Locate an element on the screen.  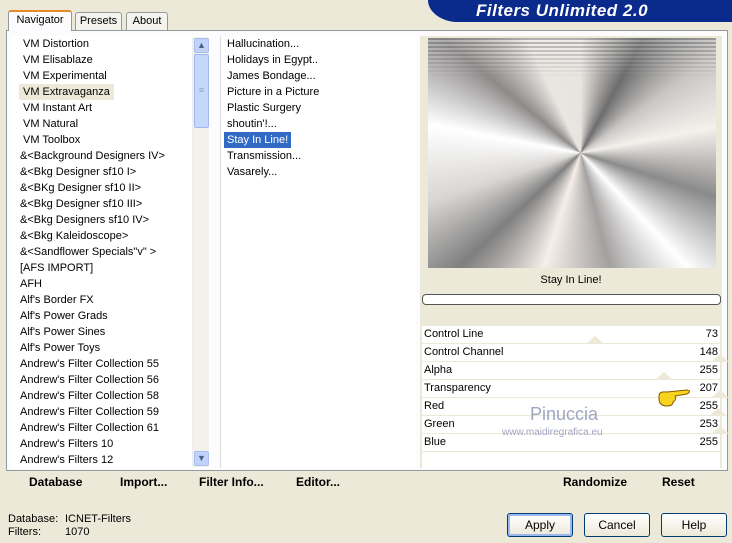
category-label: Alf's Power Toys is located at coordinates (60, 348).